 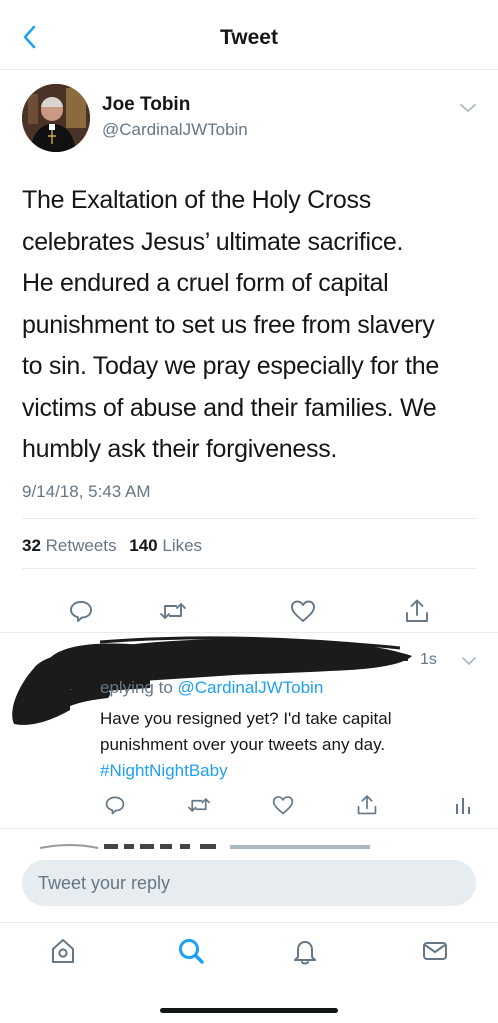 What do you see at coordinates (180, 449) in the screenshot?
I see `tweet-text-line: humbly ask their forgiveness.` at bounding box center [180, 449].